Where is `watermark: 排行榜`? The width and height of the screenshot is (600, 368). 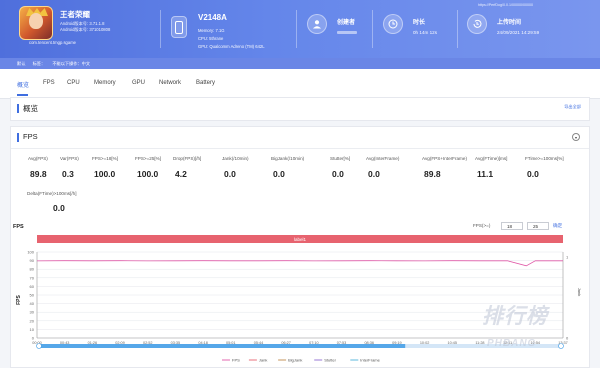 watermark: 排行榜 is located at coordinates (515, 316).